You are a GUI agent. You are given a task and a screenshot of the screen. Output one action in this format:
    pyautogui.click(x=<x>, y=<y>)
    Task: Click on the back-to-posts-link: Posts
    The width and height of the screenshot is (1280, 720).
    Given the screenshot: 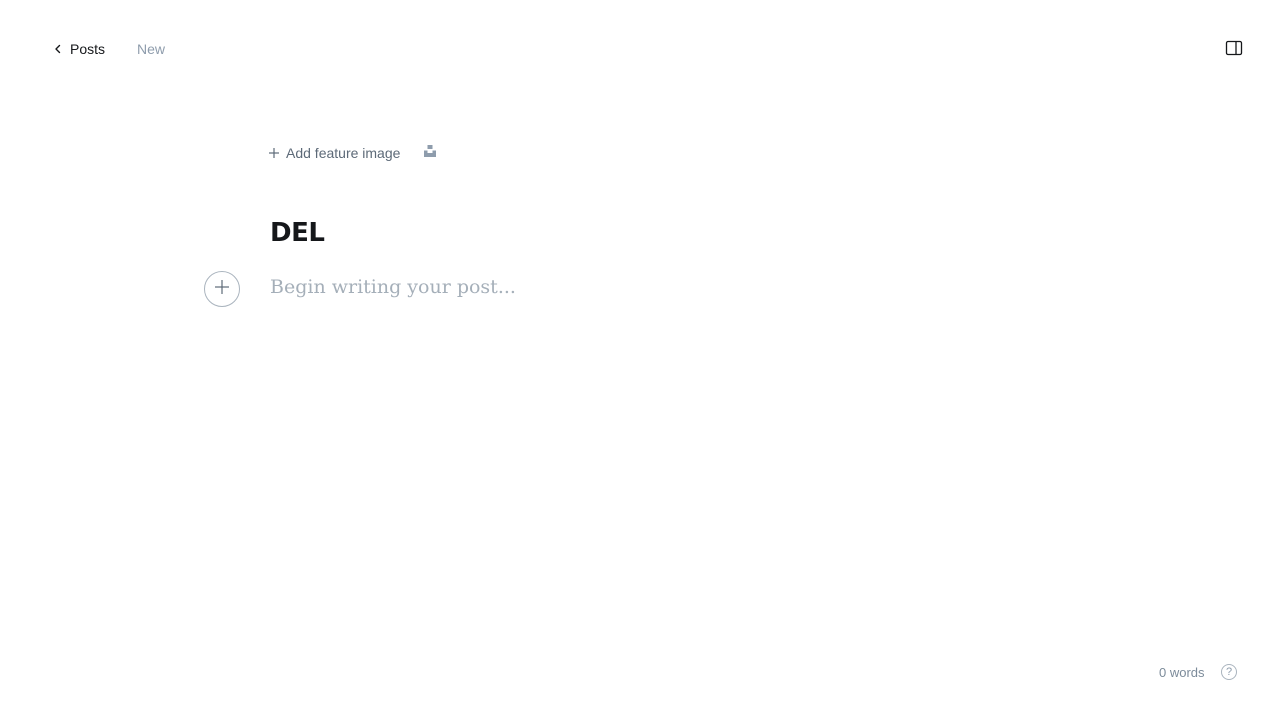 What is the action you would take?
    pyautogui.click(x=79, y=49)
    